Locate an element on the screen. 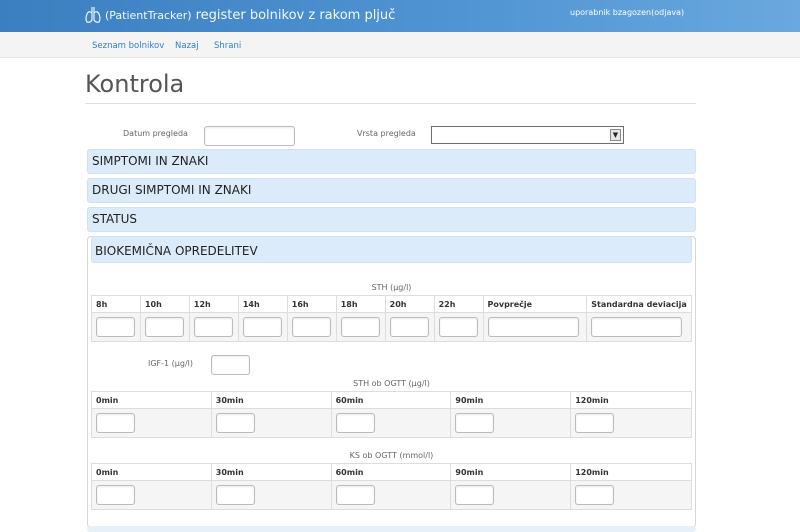 The image size is (800, 532). page-title: Kontrola is located at coordinates (135, 84).